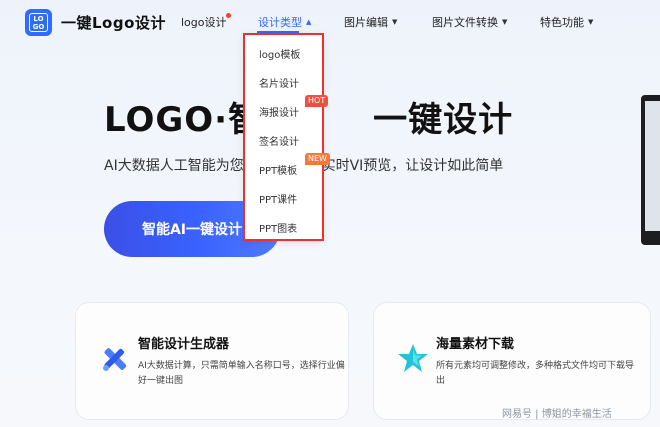 The image size is (660, 427). Describe the element at coordinates (279, 140) in the screenshot. I see `dropdown-item-signature-design: 签名设计` at that location.